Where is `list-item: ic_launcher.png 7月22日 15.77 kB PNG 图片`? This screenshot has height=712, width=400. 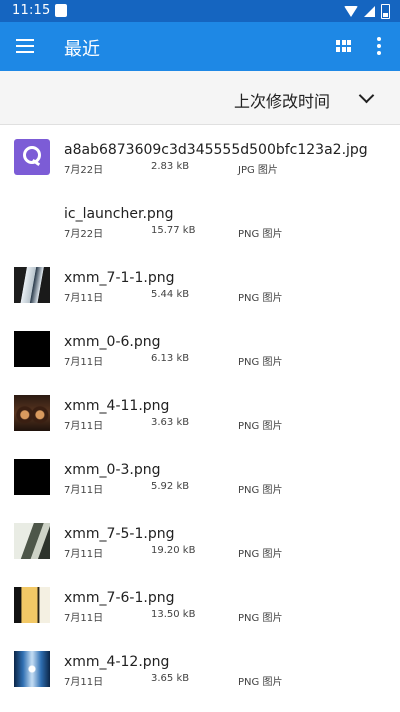 list-item: ic_launcher.png 7月22日 15.77 kB PNG 图片 is located at coordinates (200, 220).